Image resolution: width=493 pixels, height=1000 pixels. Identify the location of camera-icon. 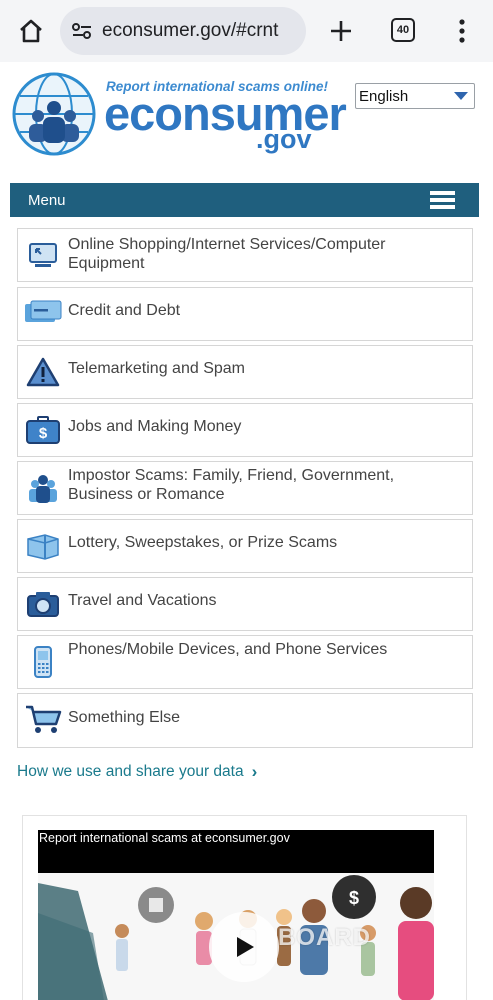
(43, 604).